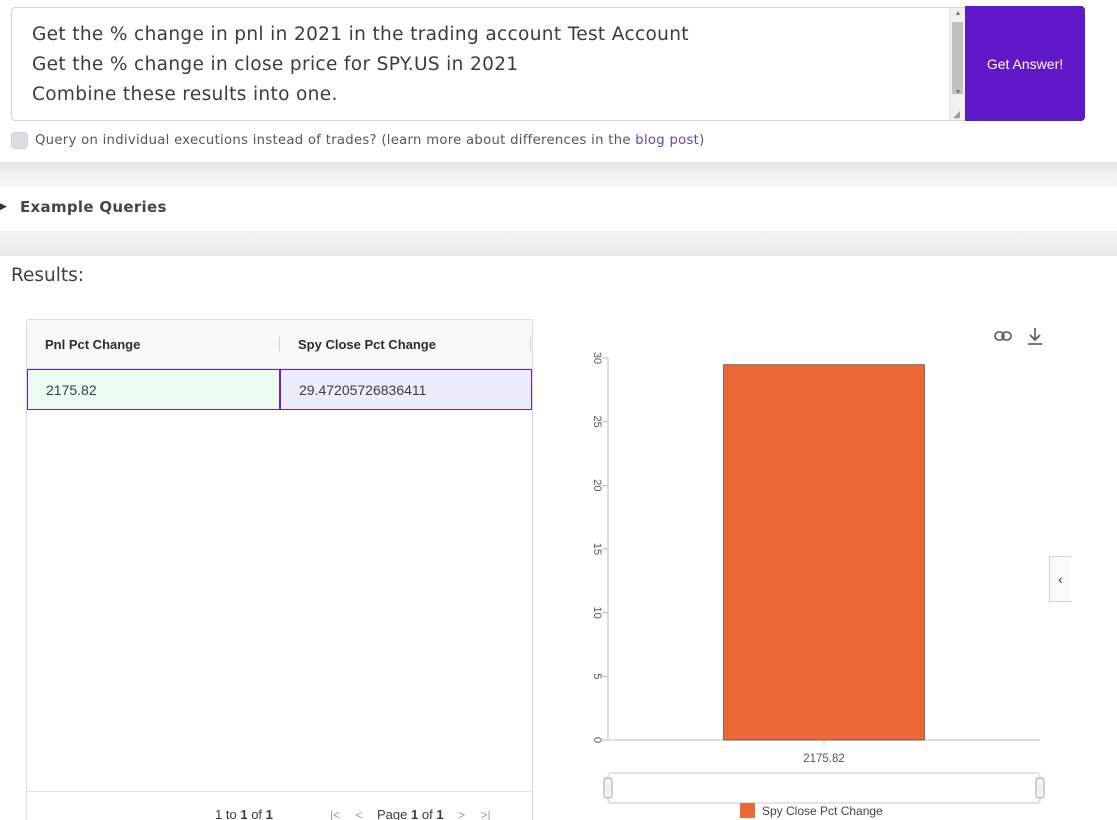 The width and height of the screenshot is (1117, 820). Describe the element at coordinates (597, 740) in the screenshot. I see `y-tick-label: 0` at that location.